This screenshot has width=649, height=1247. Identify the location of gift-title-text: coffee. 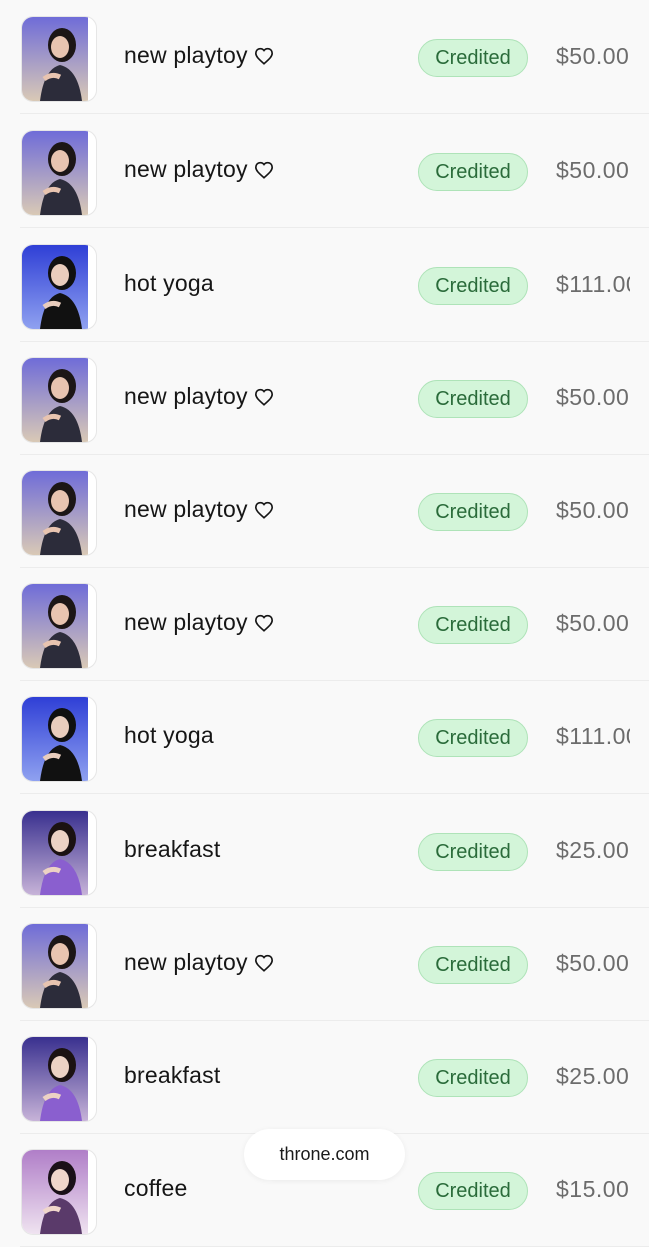
(156, 1188).